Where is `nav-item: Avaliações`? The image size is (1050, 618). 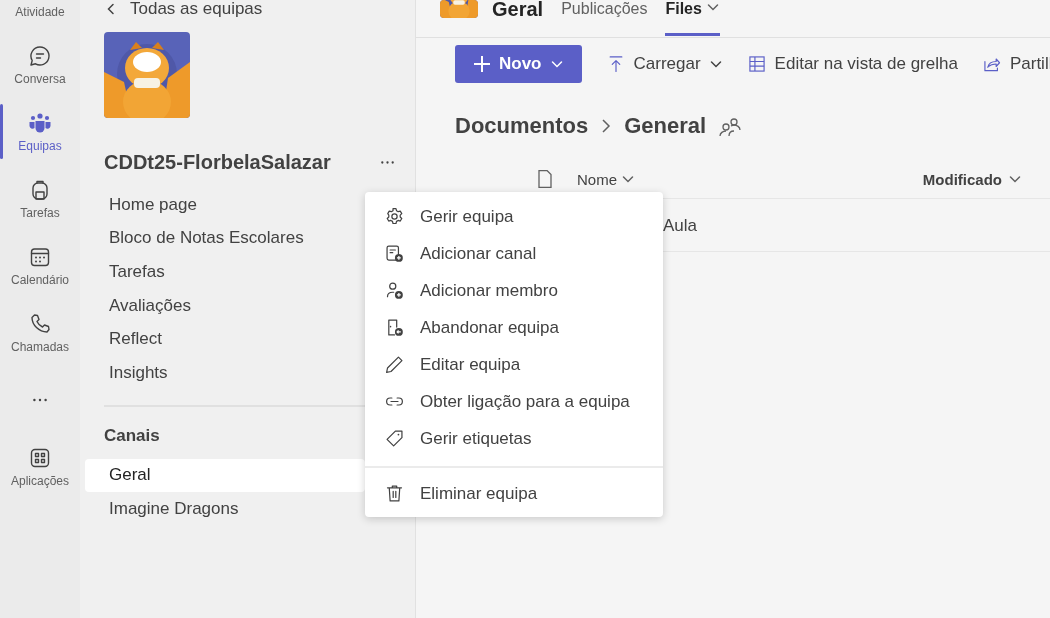
nav-item: Avaliações is located at coordinates (225, 305).